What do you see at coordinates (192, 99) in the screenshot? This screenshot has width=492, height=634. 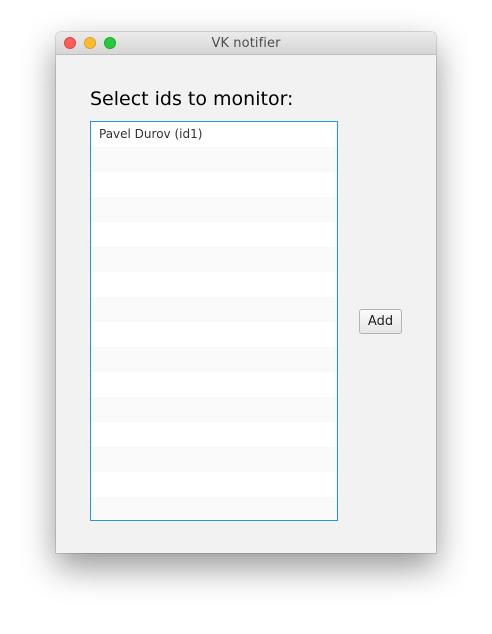 I see `page-heading: Select ids to monitor:` at bounding box center [192, 99].